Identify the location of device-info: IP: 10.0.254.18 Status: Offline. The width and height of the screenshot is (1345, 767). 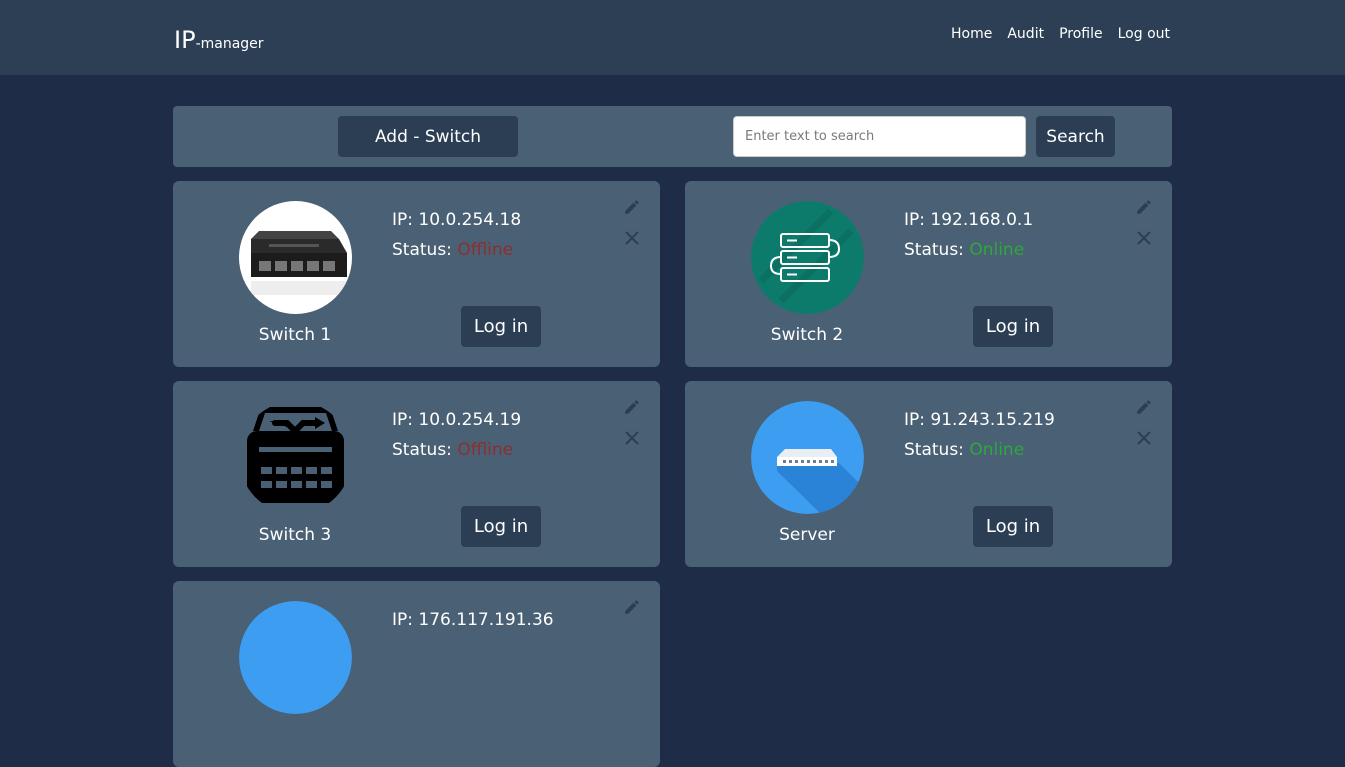
(456, 235).